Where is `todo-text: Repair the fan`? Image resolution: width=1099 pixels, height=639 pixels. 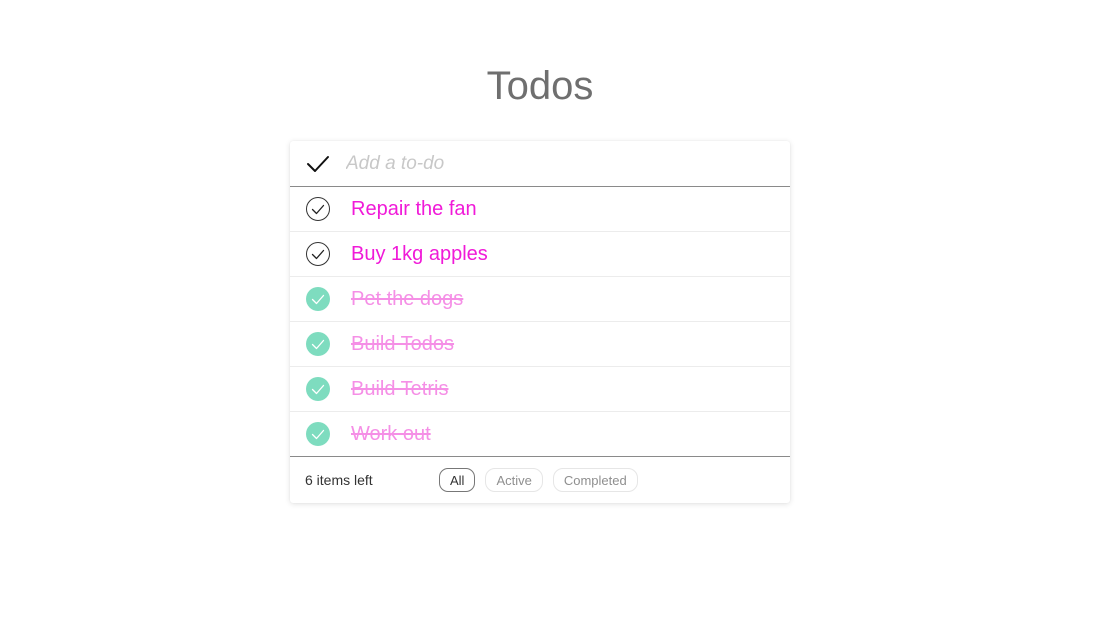 todo-text: Repair the fan is located at coordinates (414, 209).